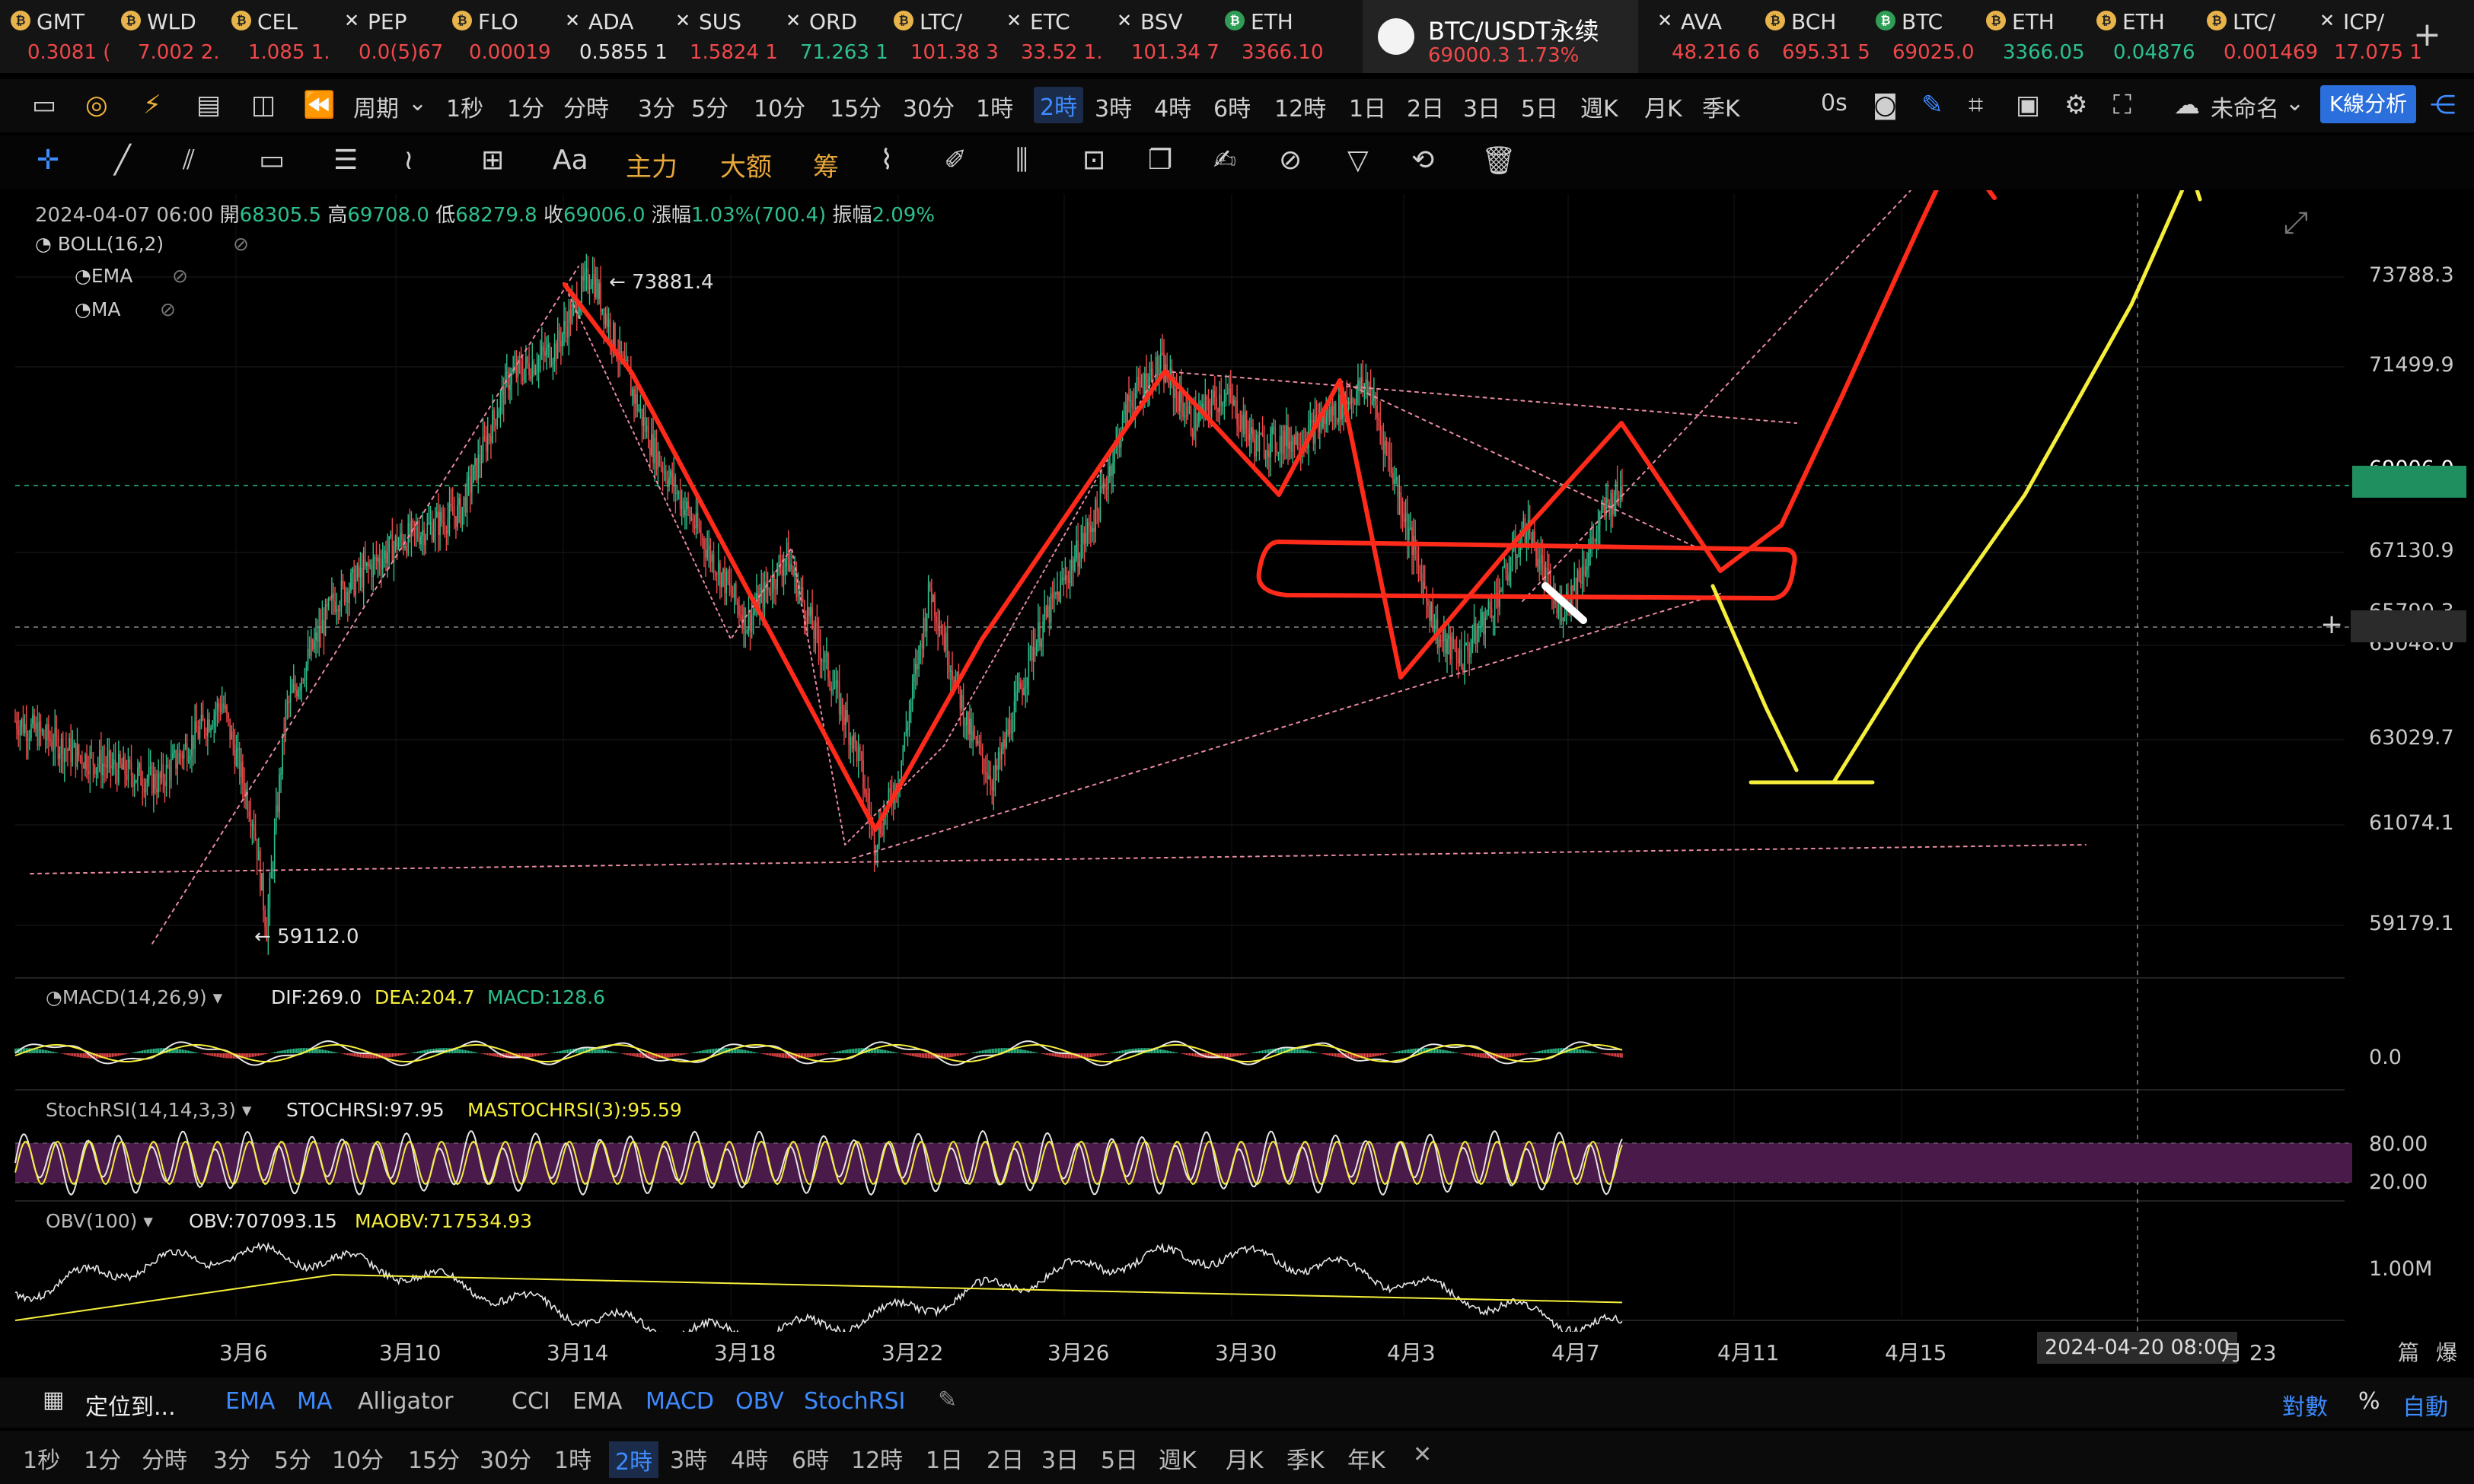  I want to click on interval-option: 3分, so click(656, 106).